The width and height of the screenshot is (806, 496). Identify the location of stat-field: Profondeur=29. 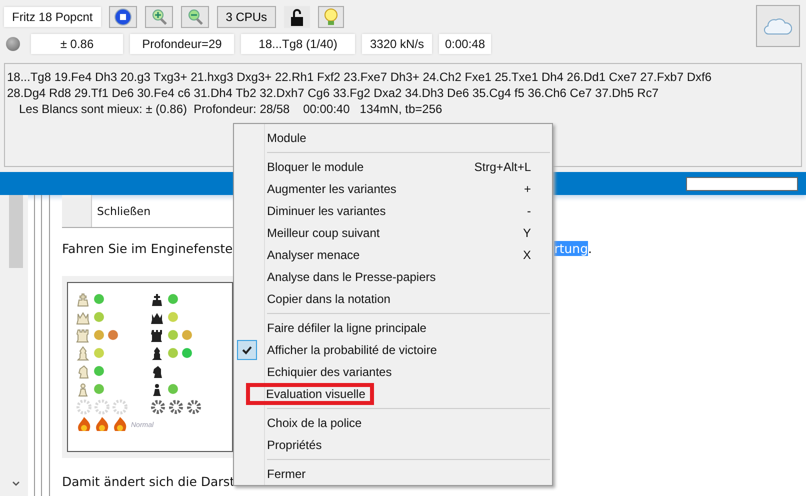
(182, 44).